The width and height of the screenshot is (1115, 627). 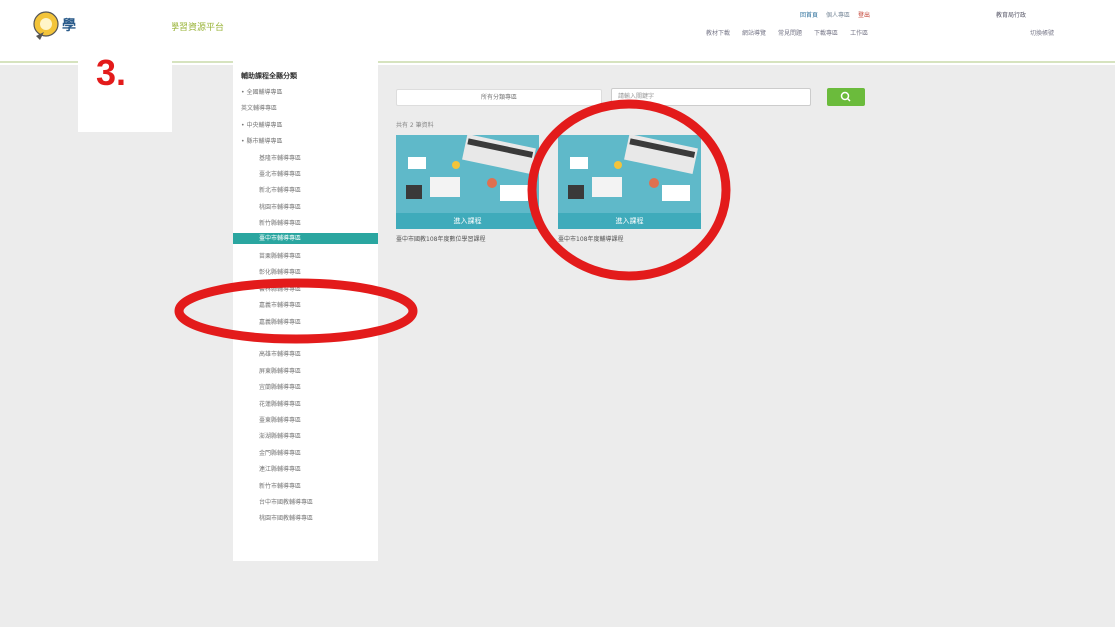 What do you see at coordinates (590, 238) in the screenshot?
I see `course-caption: 臺中市108年度輔導課程` at bounding box center [590, 238].